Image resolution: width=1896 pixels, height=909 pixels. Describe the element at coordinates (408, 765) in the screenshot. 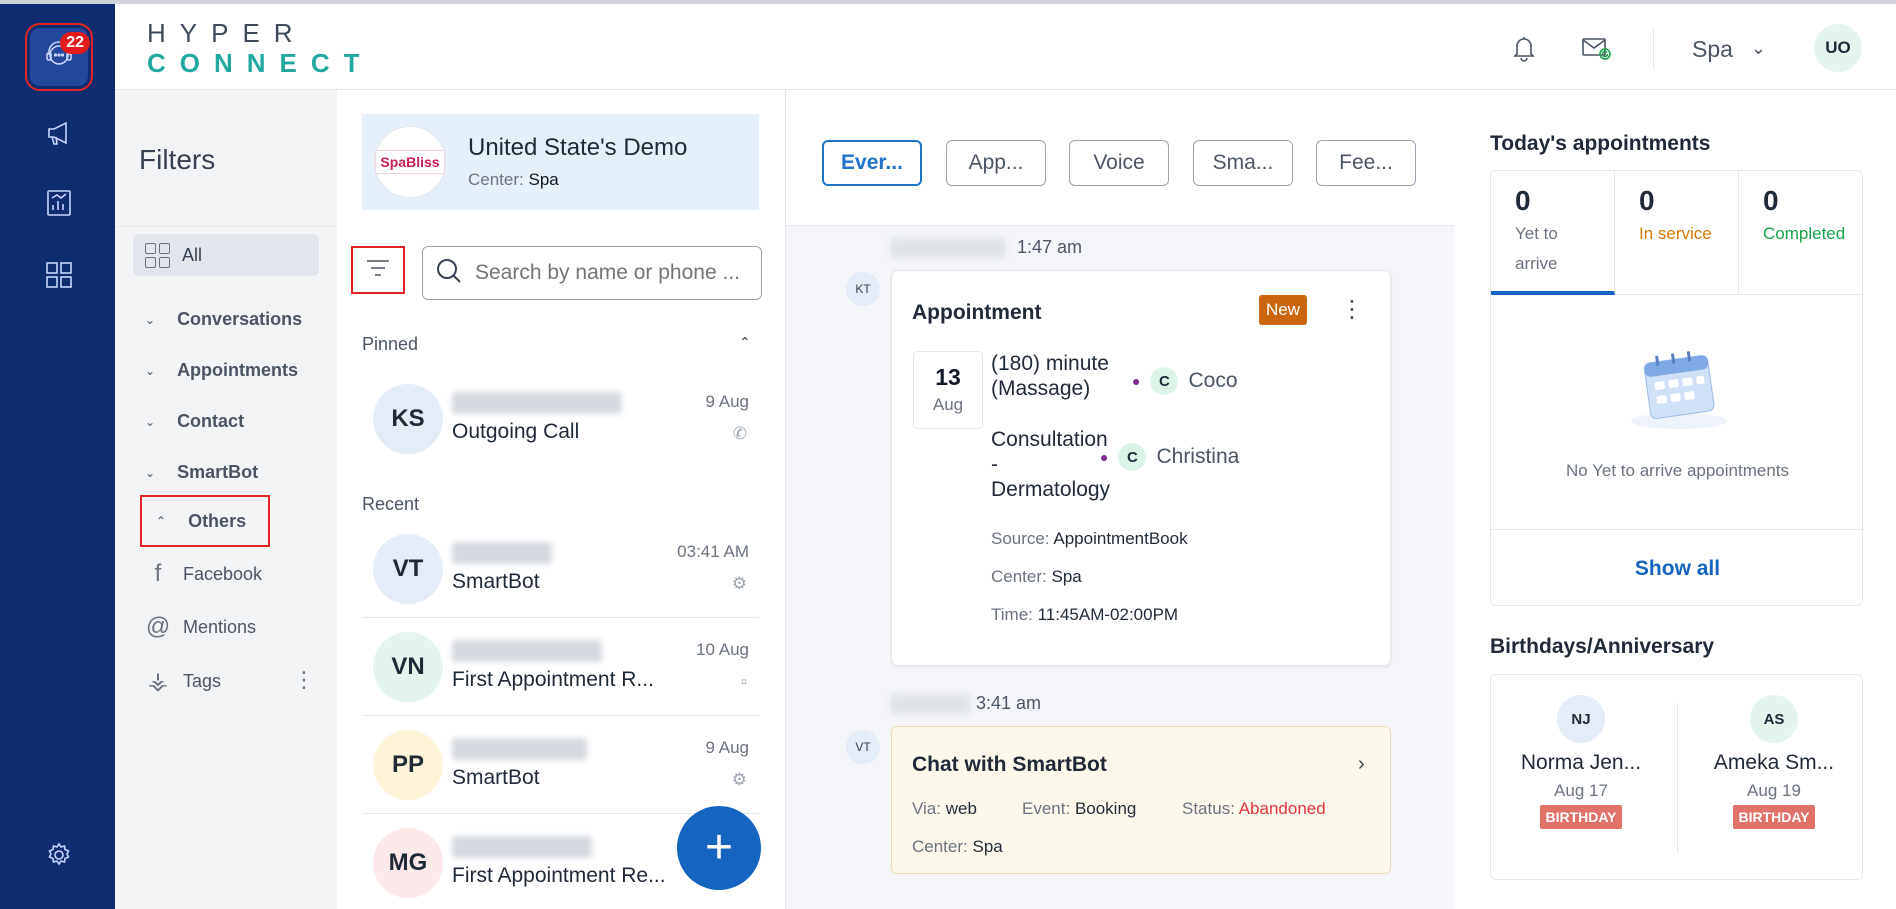

I see `contact-avatar: PP` at that location.